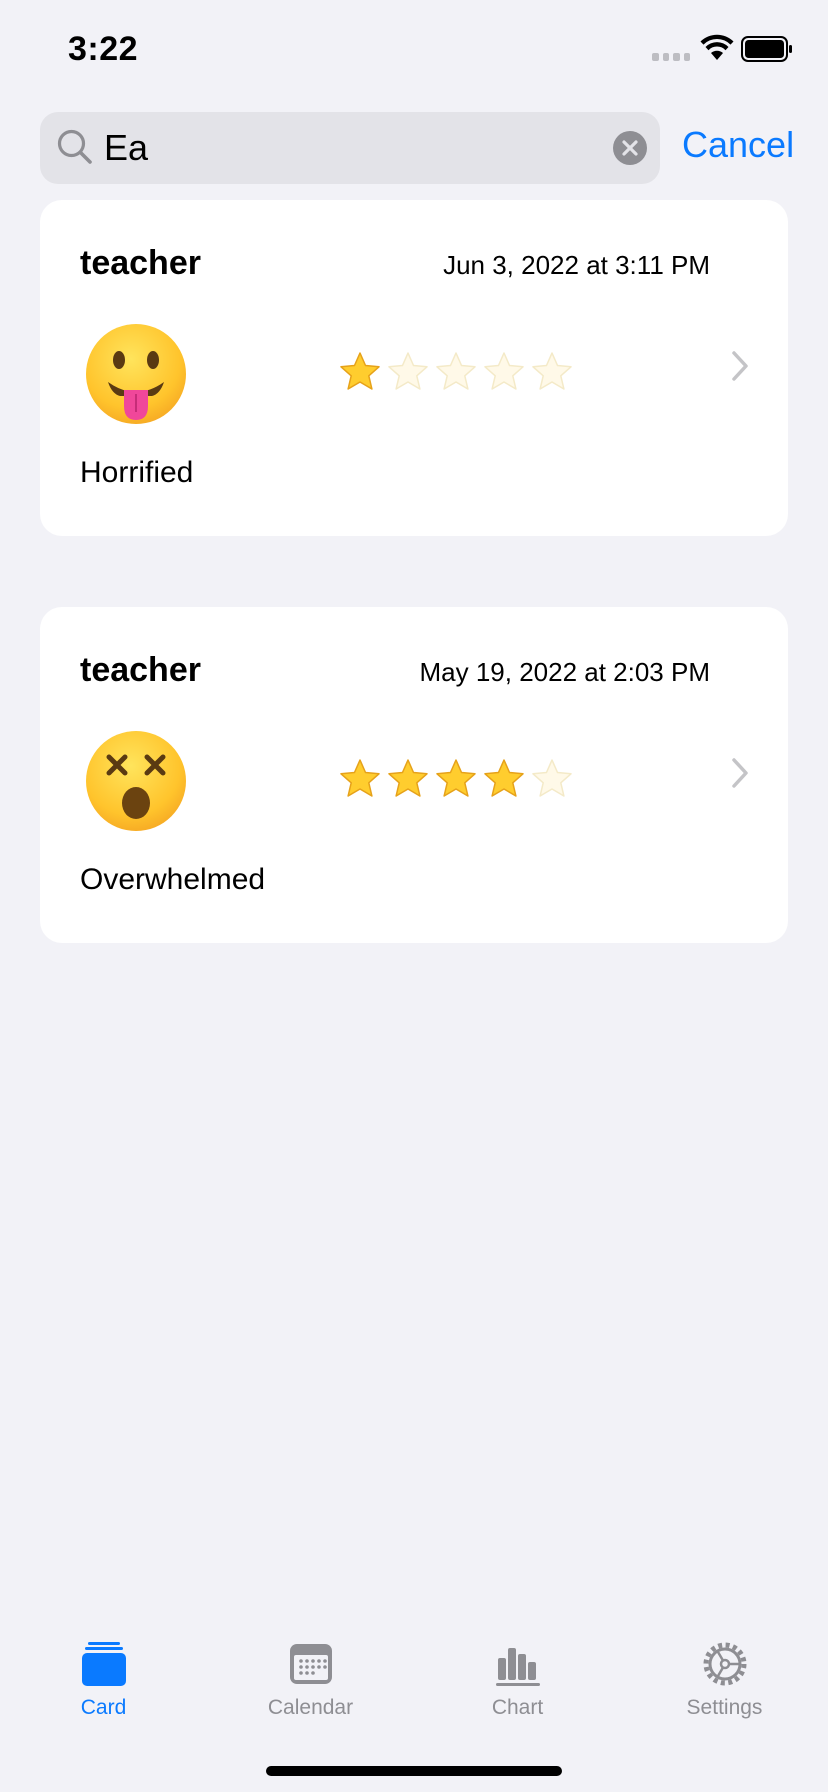 Image resolution: width=828 pixels, height=1792 pixels. Describe the element at coordinates (518, 1667) in the screenshot. I see `bar-chart-icon` at that location.